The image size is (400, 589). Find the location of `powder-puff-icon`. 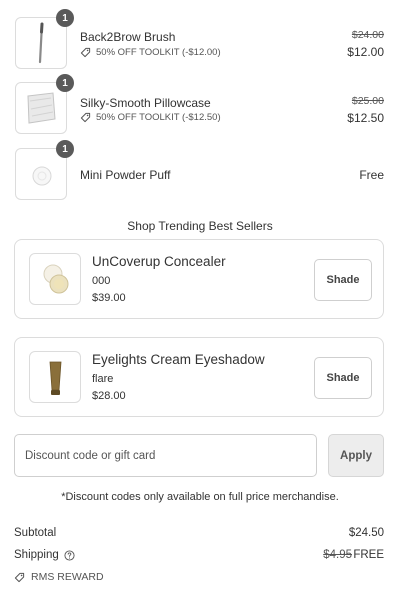

powder-puff-icon is located at coordinates (42, 176).